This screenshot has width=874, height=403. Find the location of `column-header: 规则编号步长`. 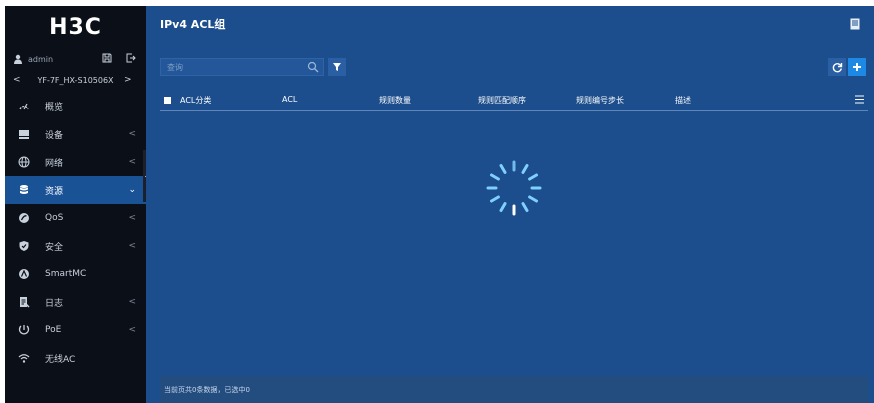

column-header: 规则编号步长 is located at coordinates (600, 100).